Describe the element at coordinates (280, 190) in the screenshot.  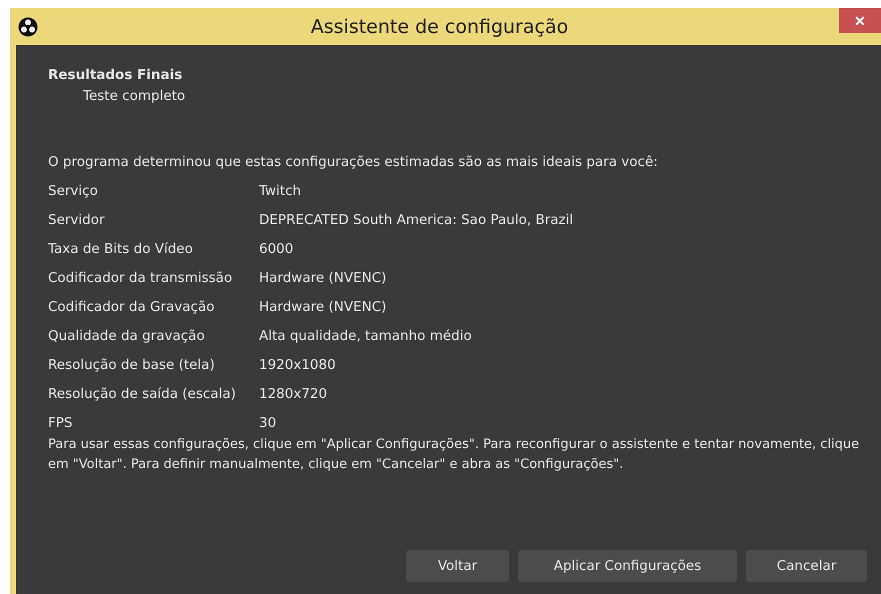
I see `setting-value: Twitch` at that location.